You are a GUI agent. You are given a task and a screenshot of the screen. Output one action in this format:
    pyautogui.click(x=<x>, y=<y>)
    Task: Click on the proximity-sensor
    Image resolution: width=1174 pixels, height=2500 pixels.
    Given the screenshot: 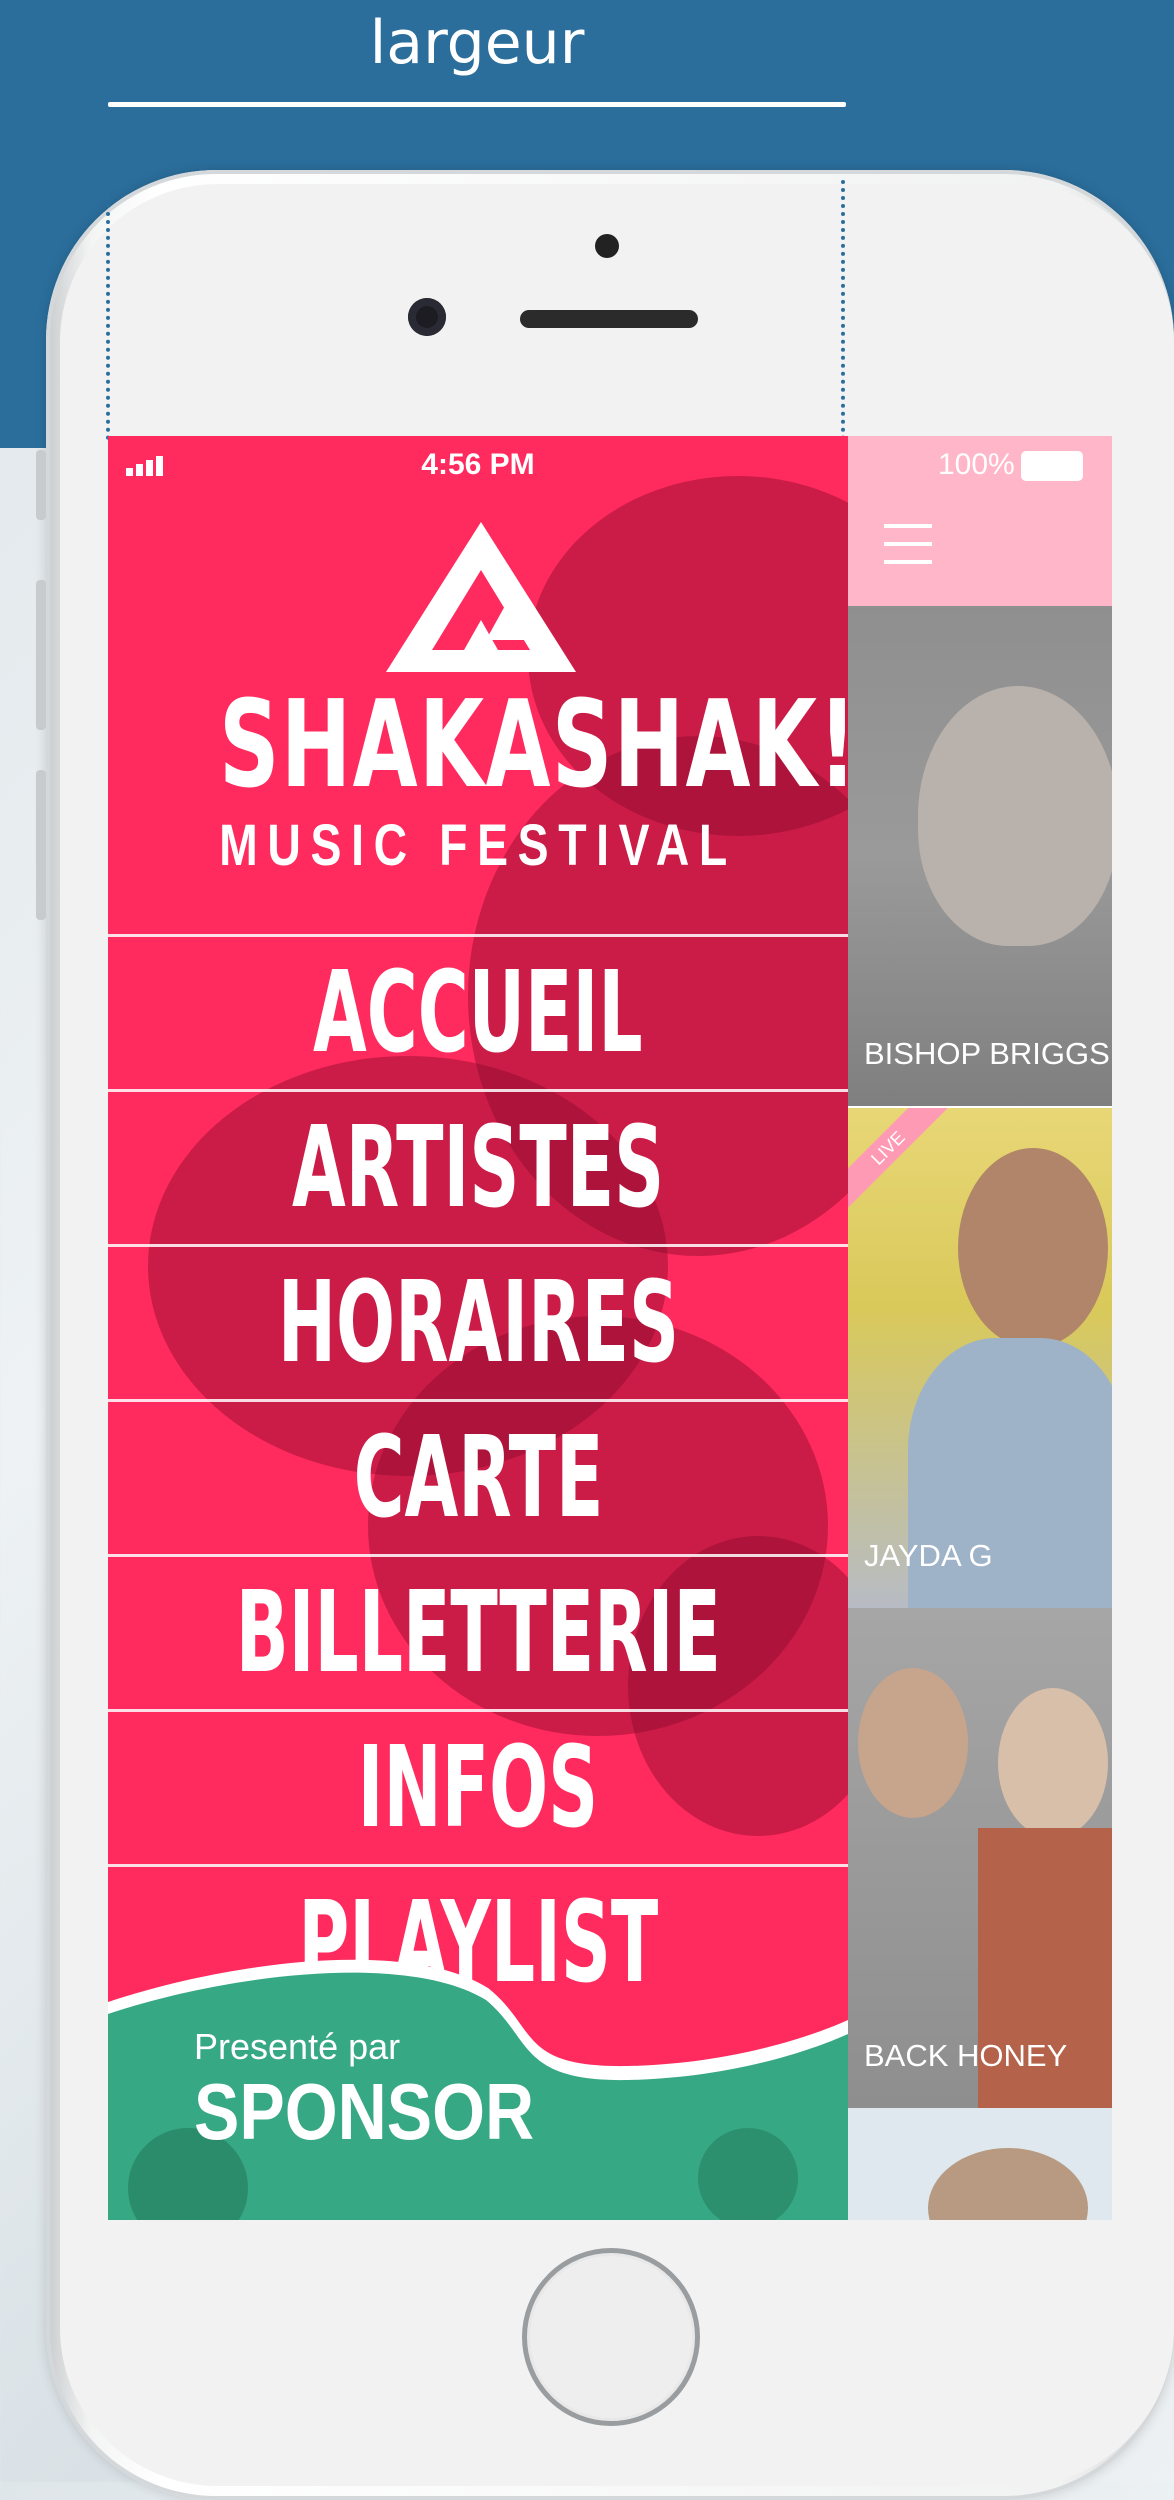 What is the action you would take?
    pyautogui.click(x=607, y=246)
    